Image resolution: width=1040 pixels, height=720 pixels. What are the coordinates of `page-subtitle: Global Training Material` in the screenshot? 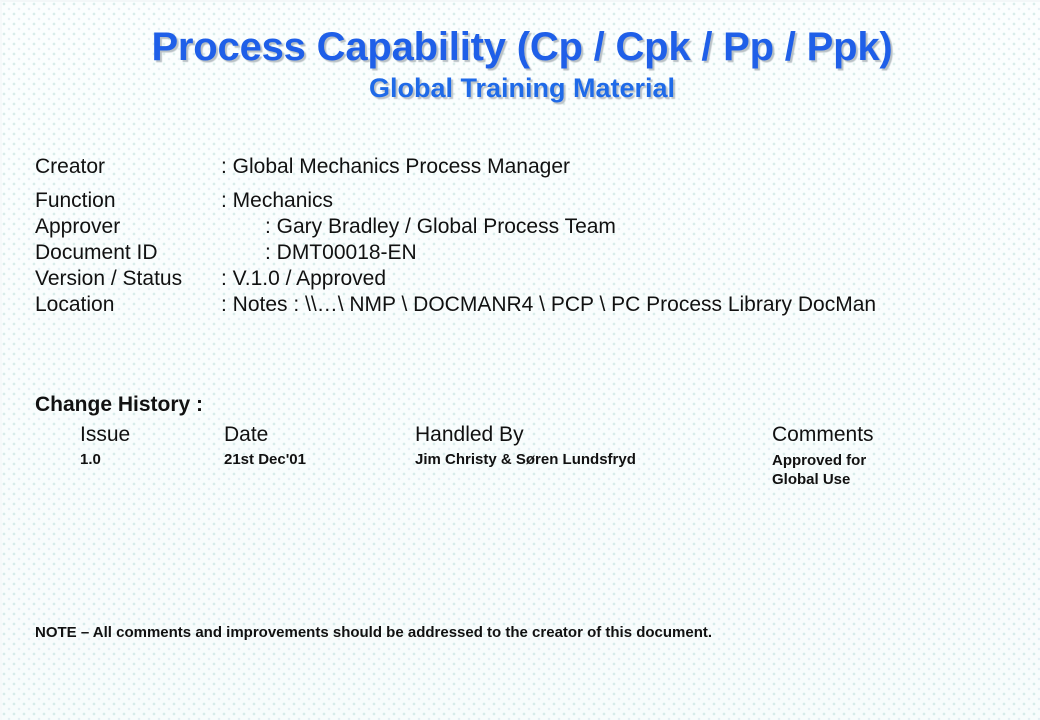 It's located at (522, 88).